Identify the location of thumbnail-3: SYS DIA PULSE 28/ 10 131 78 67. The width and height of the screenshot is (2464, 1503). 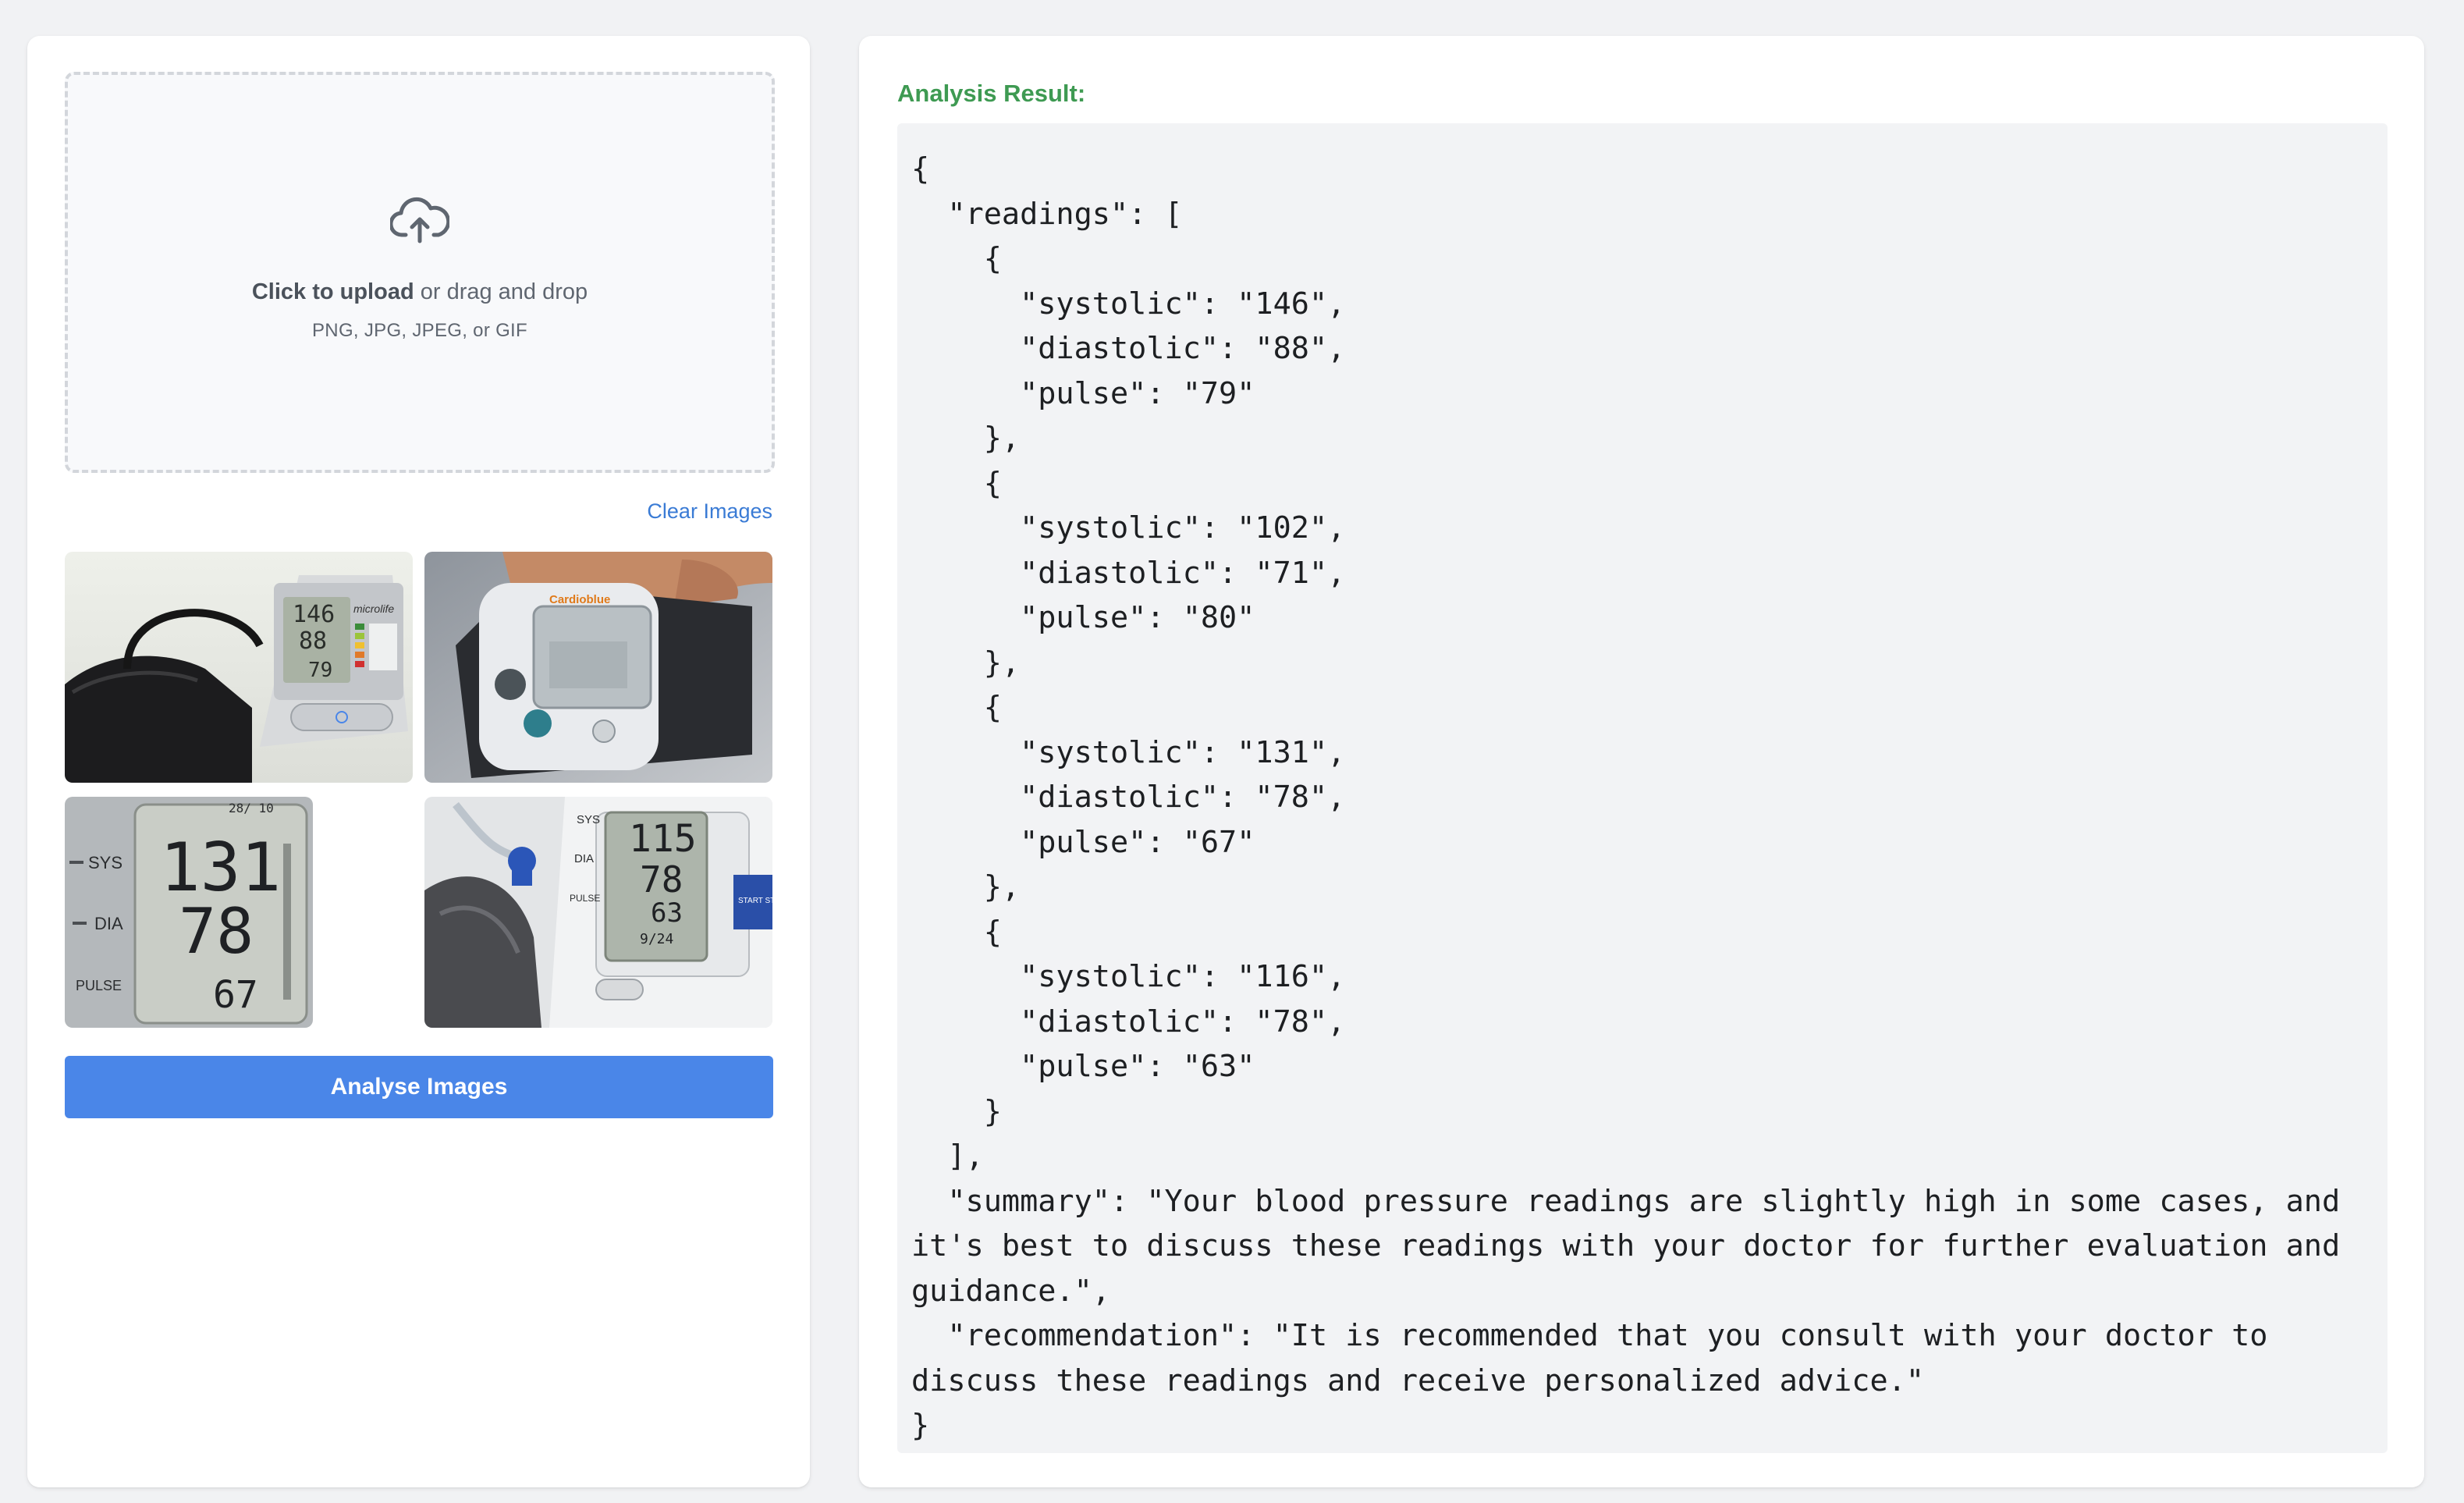
(189, 912).